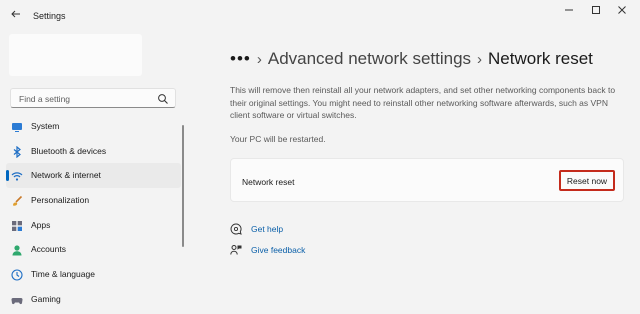 This screenshot has height=314, width=640. I want to click on help-chat-icon, so click(236, 229).